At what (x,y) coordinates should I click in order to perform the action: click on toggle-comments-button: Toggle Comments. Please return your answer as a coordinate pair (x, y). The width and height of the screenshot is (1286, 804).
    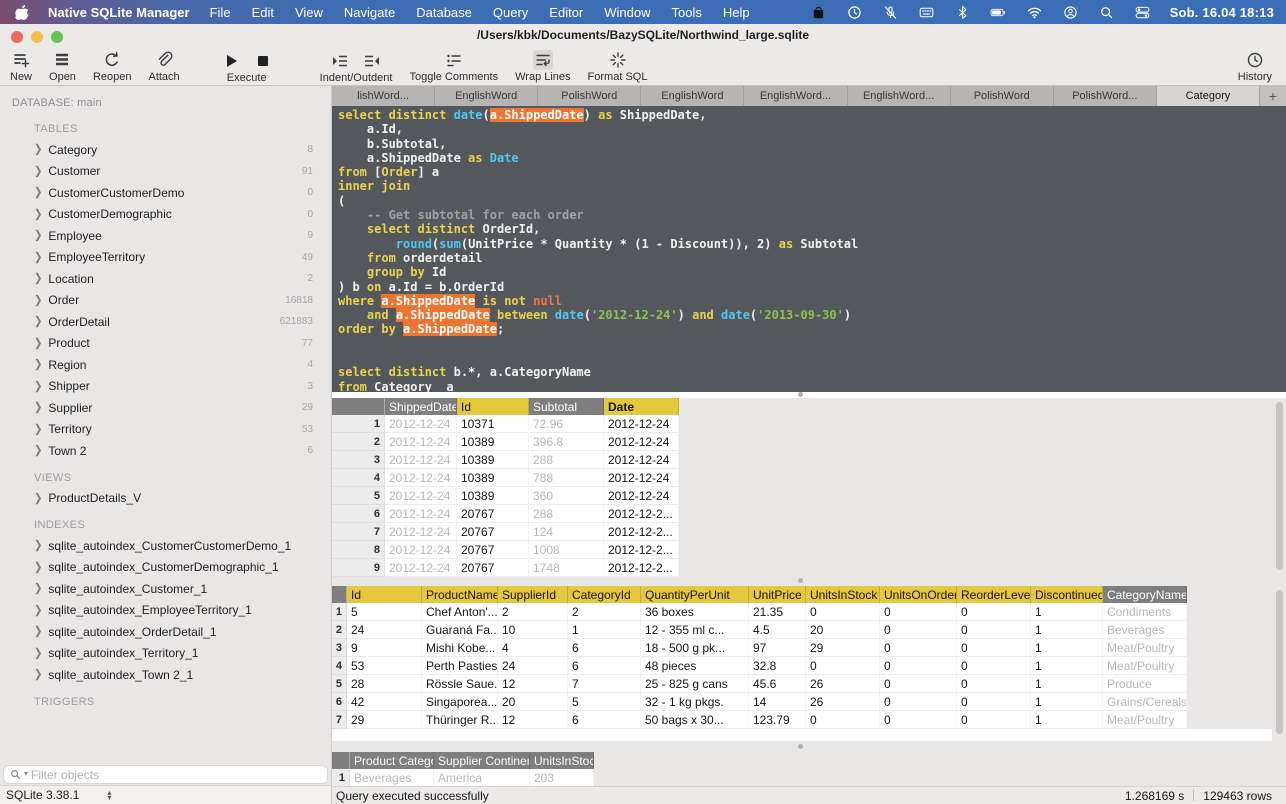
    Looking at the image, I should click on (453, 66).